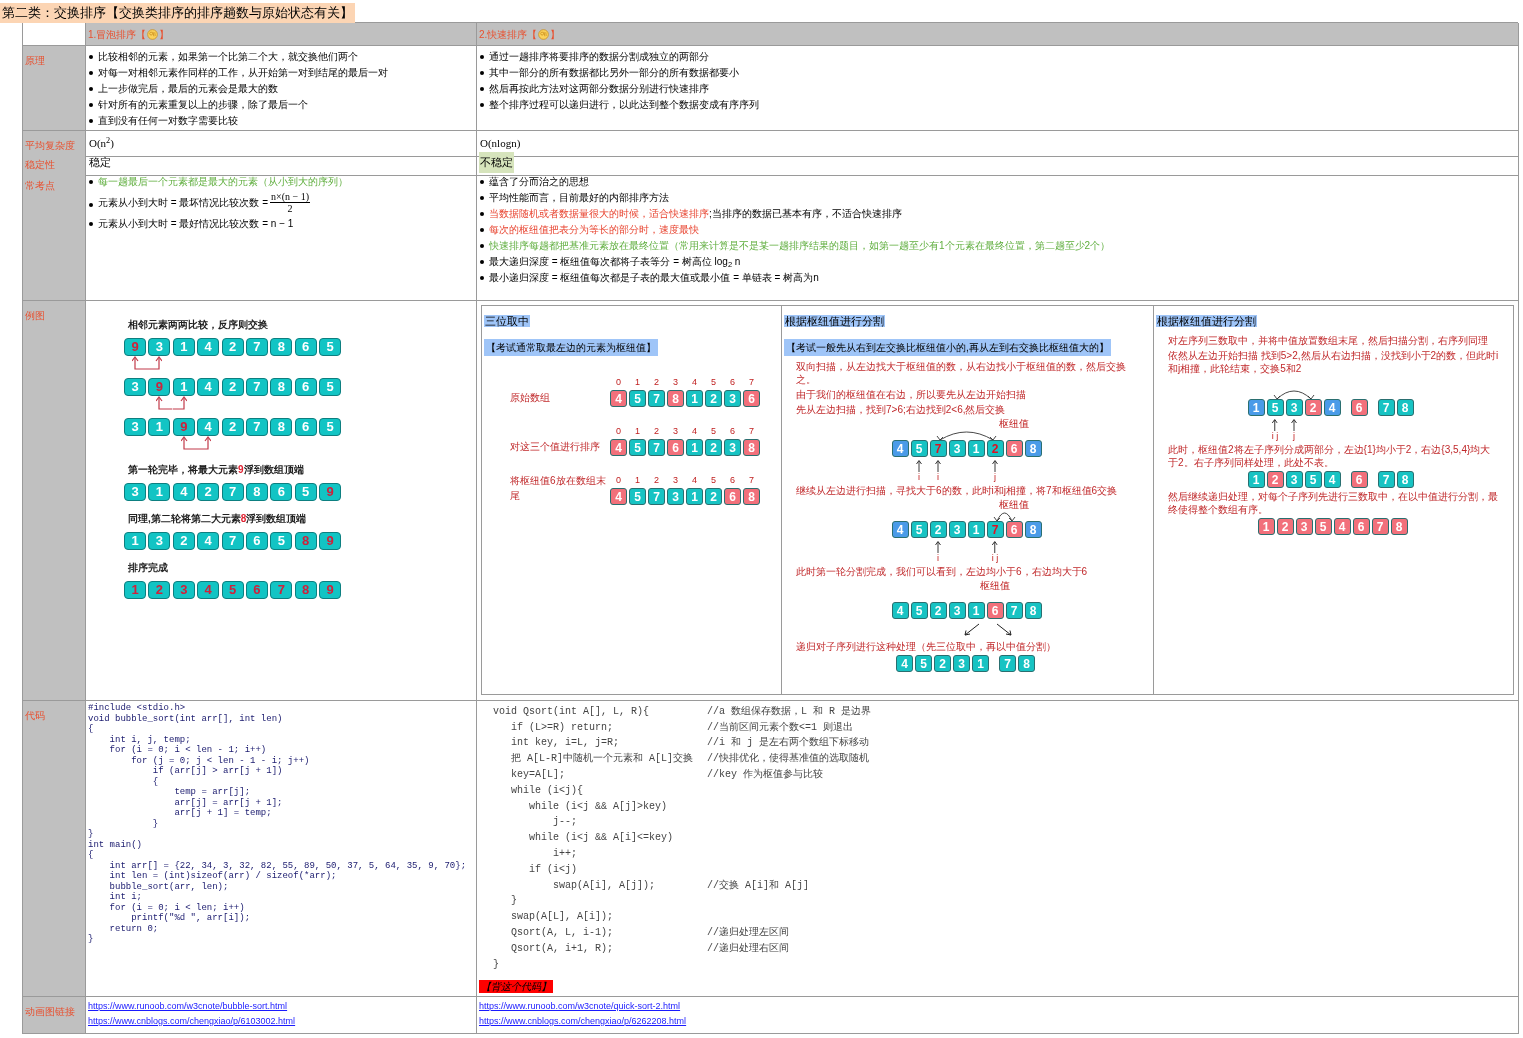 Image resolution: width=1523 pixels, height=1038 pixels. What do you see at coordinates (748, 948) in the screenshot?
I see `code-comment: //递归处理右区间` at bounding box center [748, 948].